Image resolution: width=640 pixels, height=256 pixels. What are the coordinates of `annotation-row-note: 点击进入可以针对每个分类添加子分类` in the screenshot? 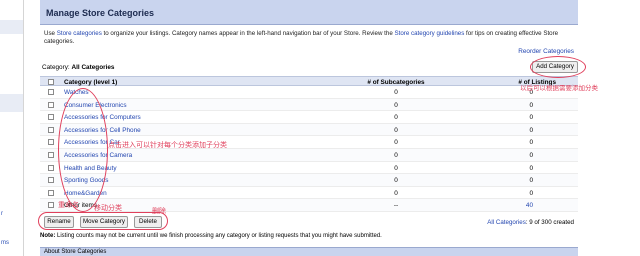 It's located at (167, 145).